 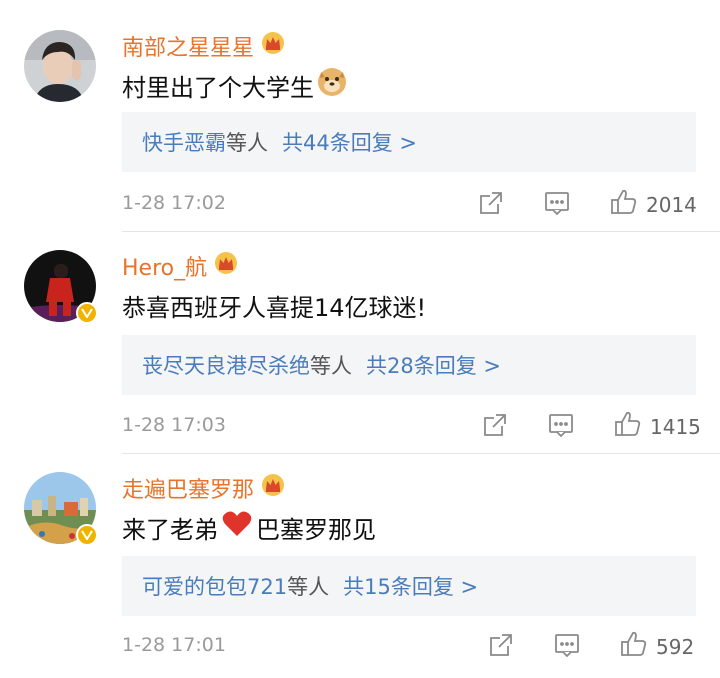 What do you see at coordinates (332, 85) in the screenshot?
I see `doge-emoji-icon` at bounding box center [332, 85].